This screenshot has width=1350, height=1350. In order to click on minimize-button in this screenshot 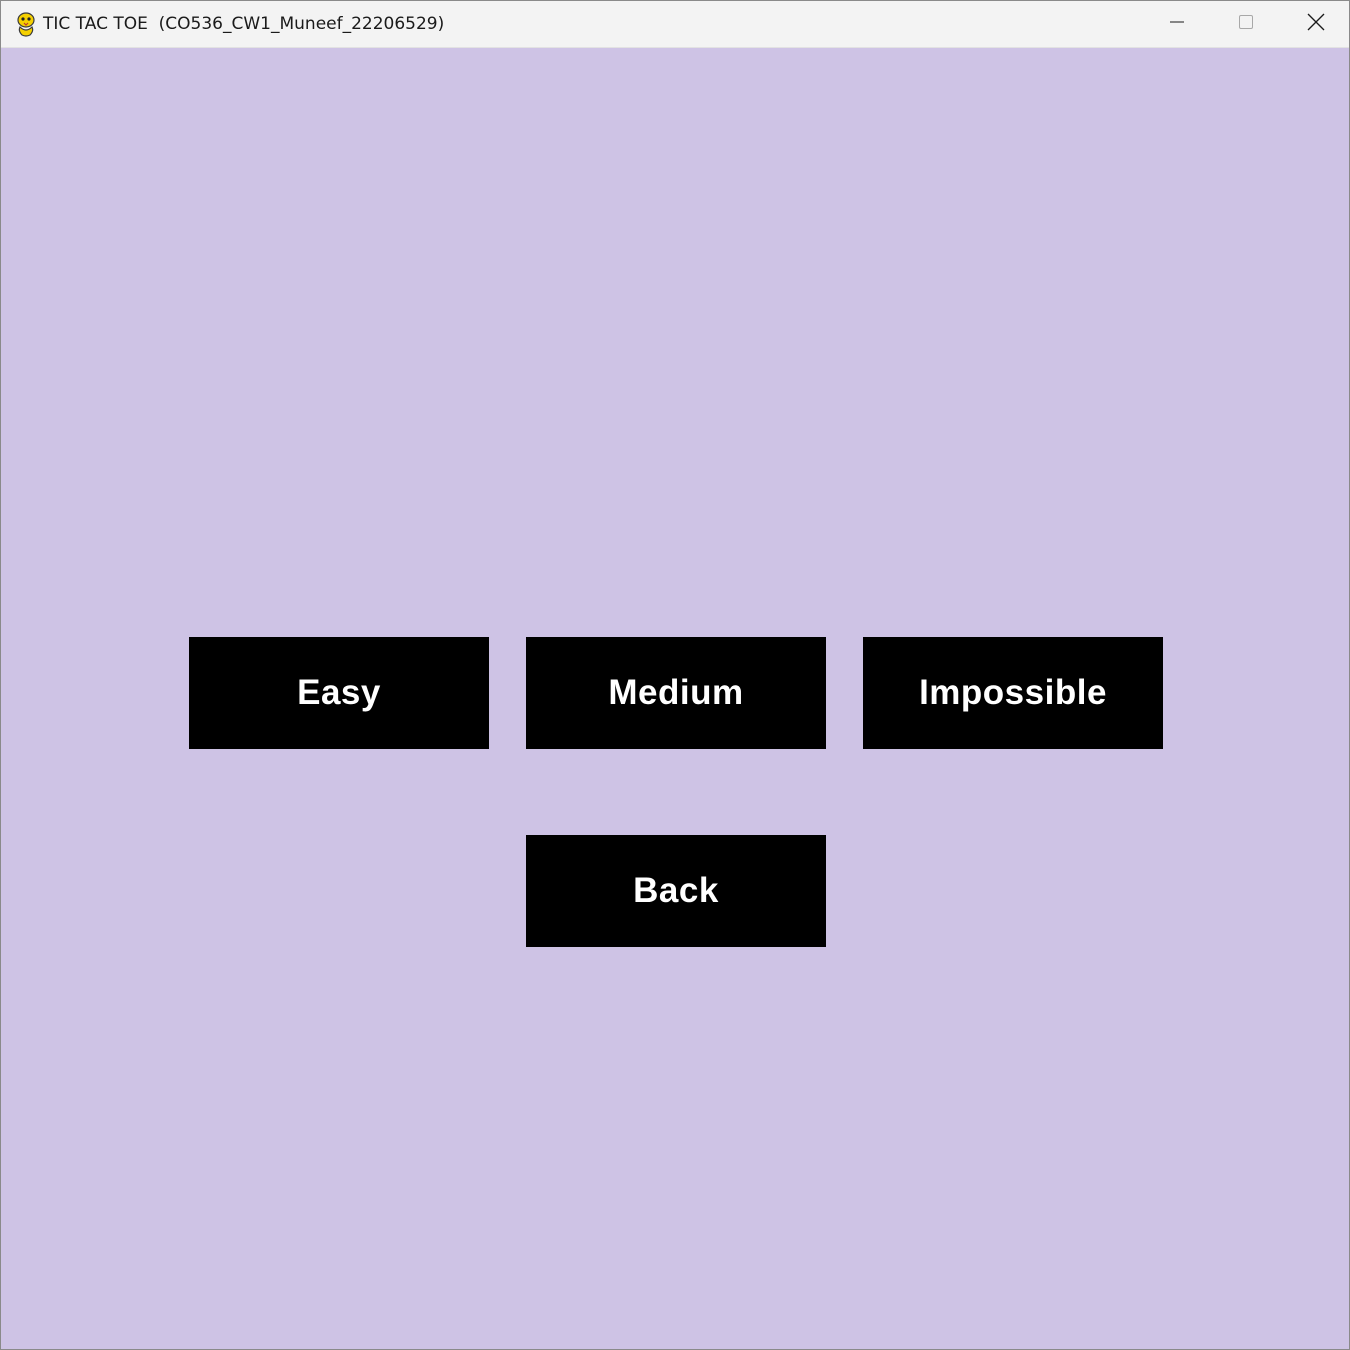, I will do `click(1177, 24)`.